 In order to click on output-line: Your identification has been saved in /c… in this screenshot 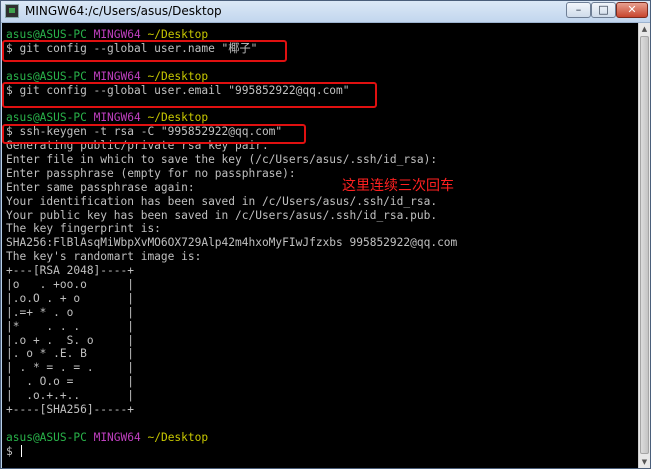, I will do `click(321, 202)`.